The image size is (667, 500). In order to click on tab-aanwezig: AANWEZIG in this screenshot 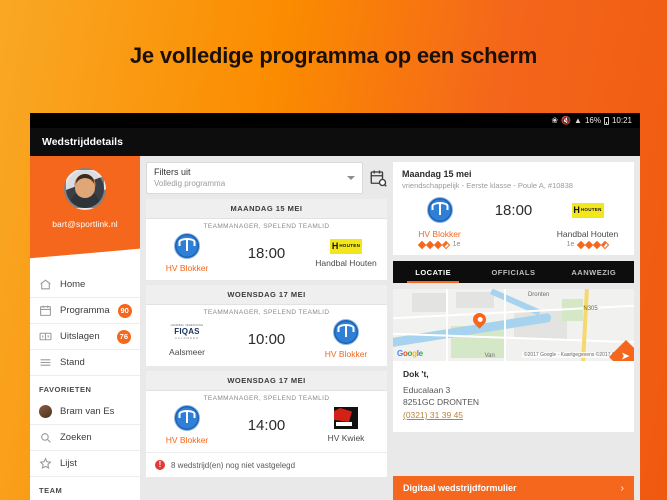, I will do `click(594, 272)`.